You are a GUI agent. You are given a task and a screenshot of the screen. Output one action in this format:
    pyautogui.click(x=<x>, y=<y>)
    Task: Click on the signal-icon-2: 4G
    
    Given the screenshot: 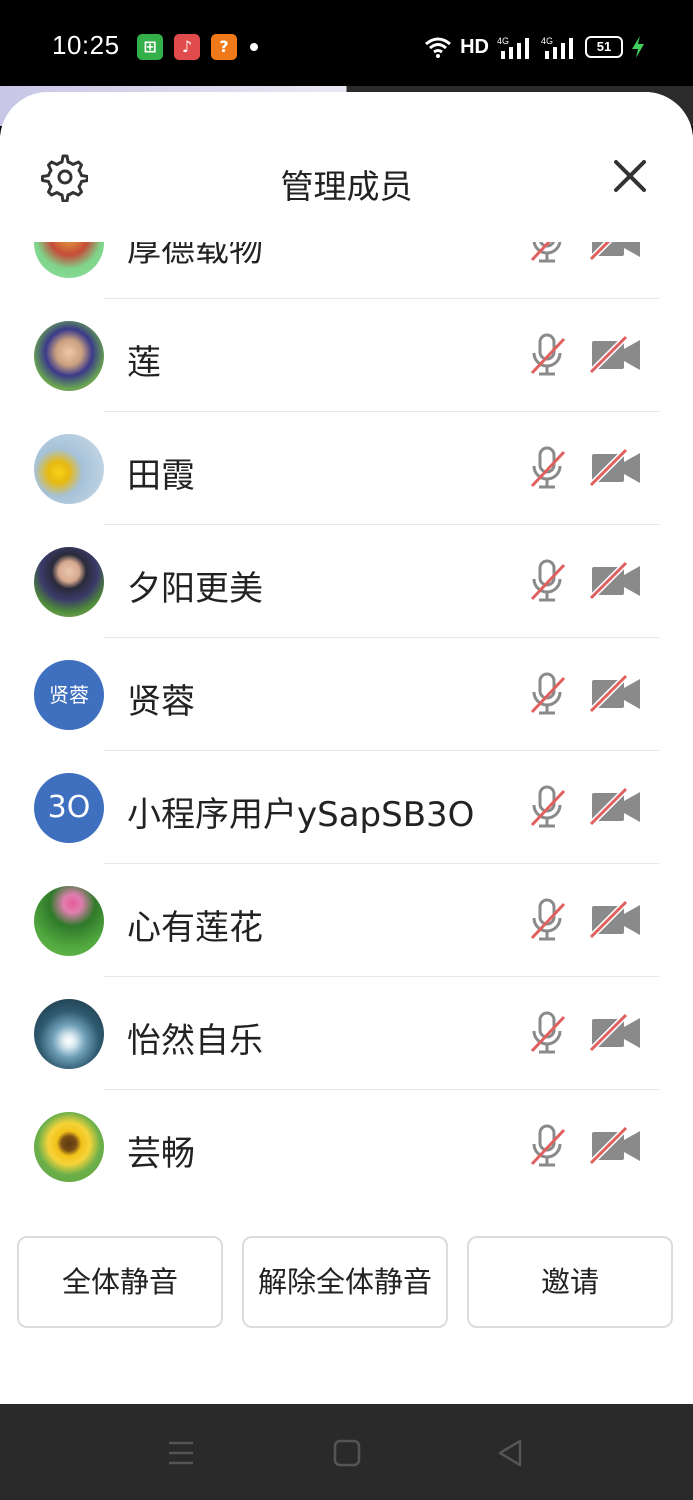 What is the action you would take?
    pyautogui.click(x=557, y=47)
    